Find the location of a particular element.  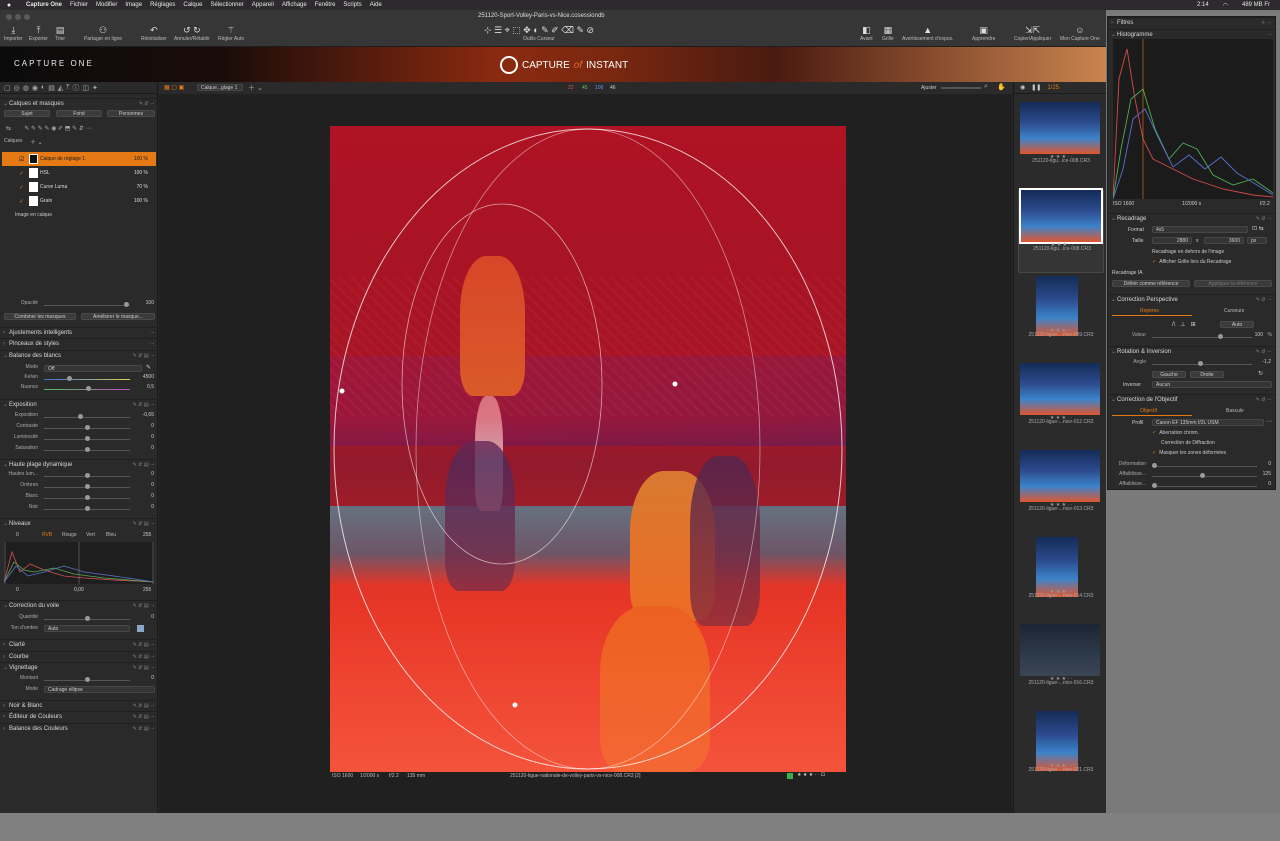

section-color-editor: › Éditeur de Couleurs ✎ ⇵ ▤ ⋯ is located at coordinates (78, 716).